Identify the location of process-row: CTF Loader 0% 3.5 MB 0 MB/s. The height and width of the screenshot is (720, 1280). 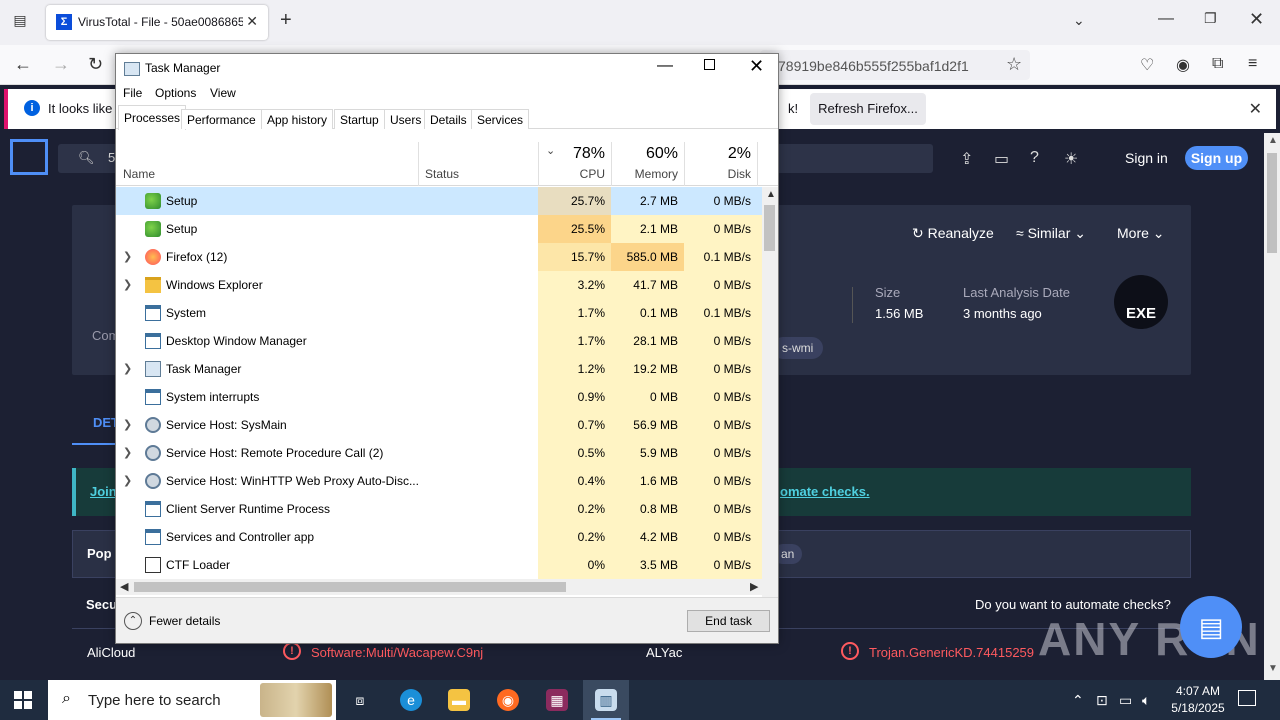
(439, 565).